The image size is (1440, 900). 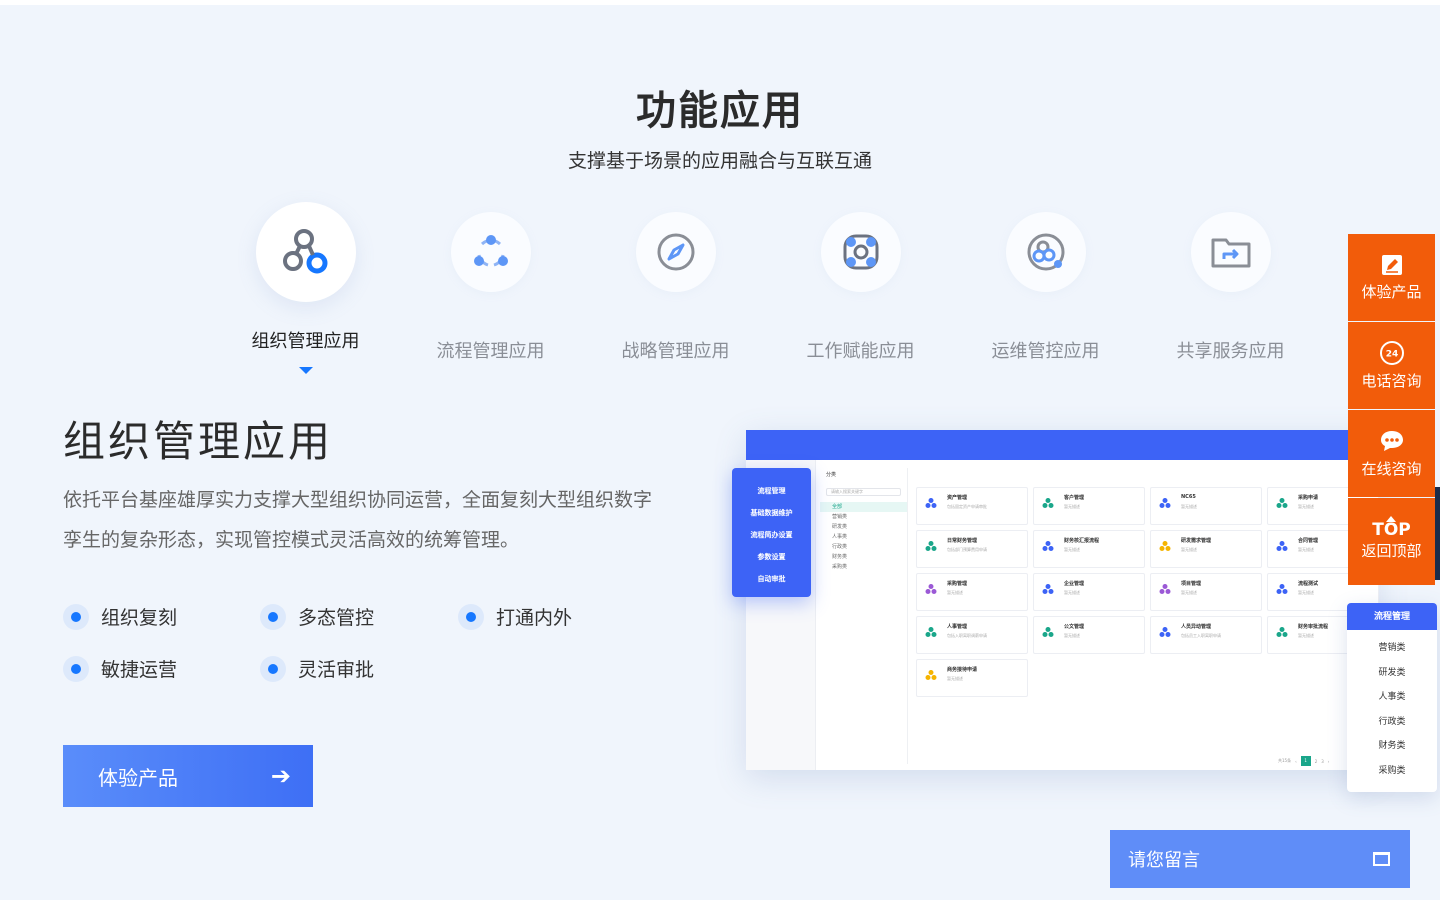 I want to click on mock-tree-title: 分类, so click(x=831, y=475).